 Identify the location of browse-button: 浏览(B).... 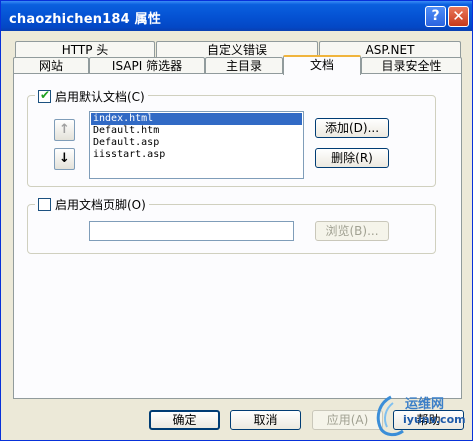
(352, 231).